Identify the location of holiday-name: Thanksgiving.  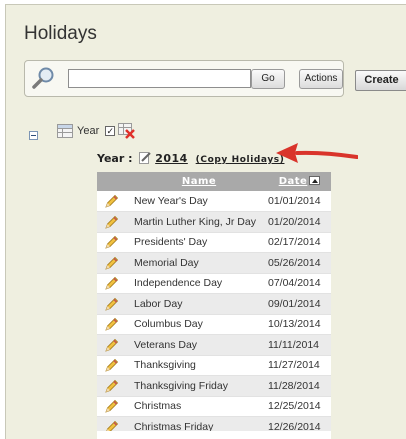
(198, 365).